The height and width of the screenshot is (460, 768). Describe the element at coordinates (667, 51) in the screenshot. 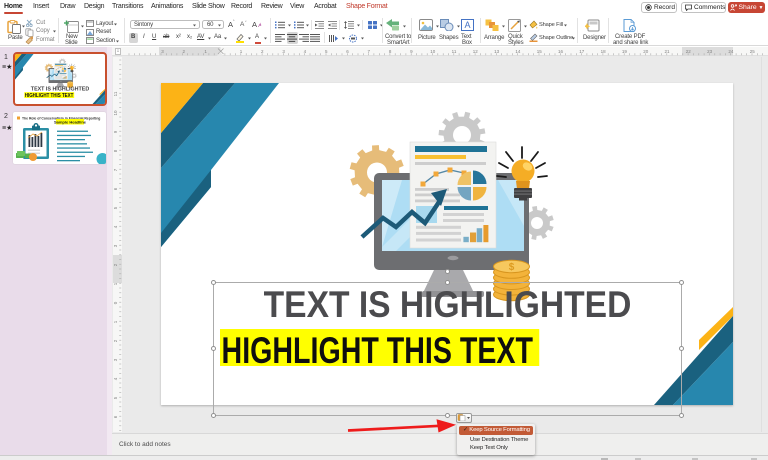

I see `svg-text: 21` at that location.